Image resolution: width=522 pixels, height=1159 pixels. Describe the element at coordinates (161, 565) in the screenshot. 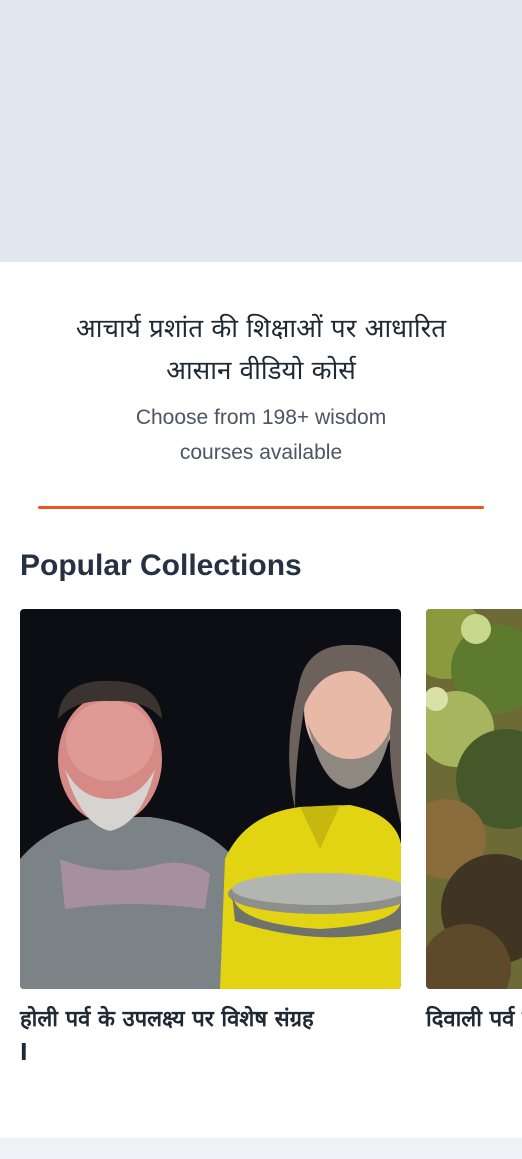

I see `section-title: Popular Collections` at that location.